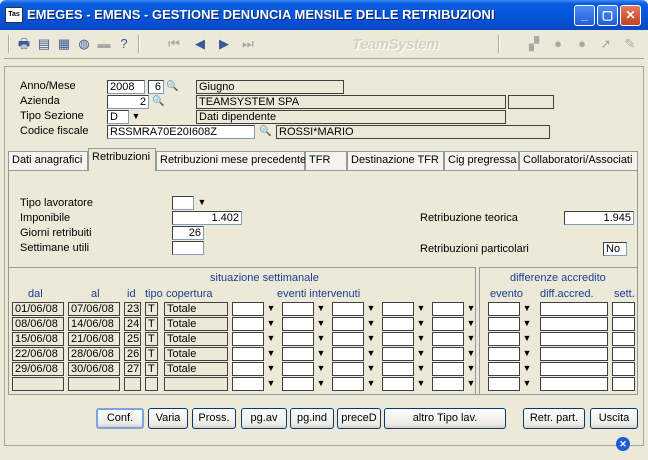  I want to click on first-record-icon: ⏮, so click(174, 44).